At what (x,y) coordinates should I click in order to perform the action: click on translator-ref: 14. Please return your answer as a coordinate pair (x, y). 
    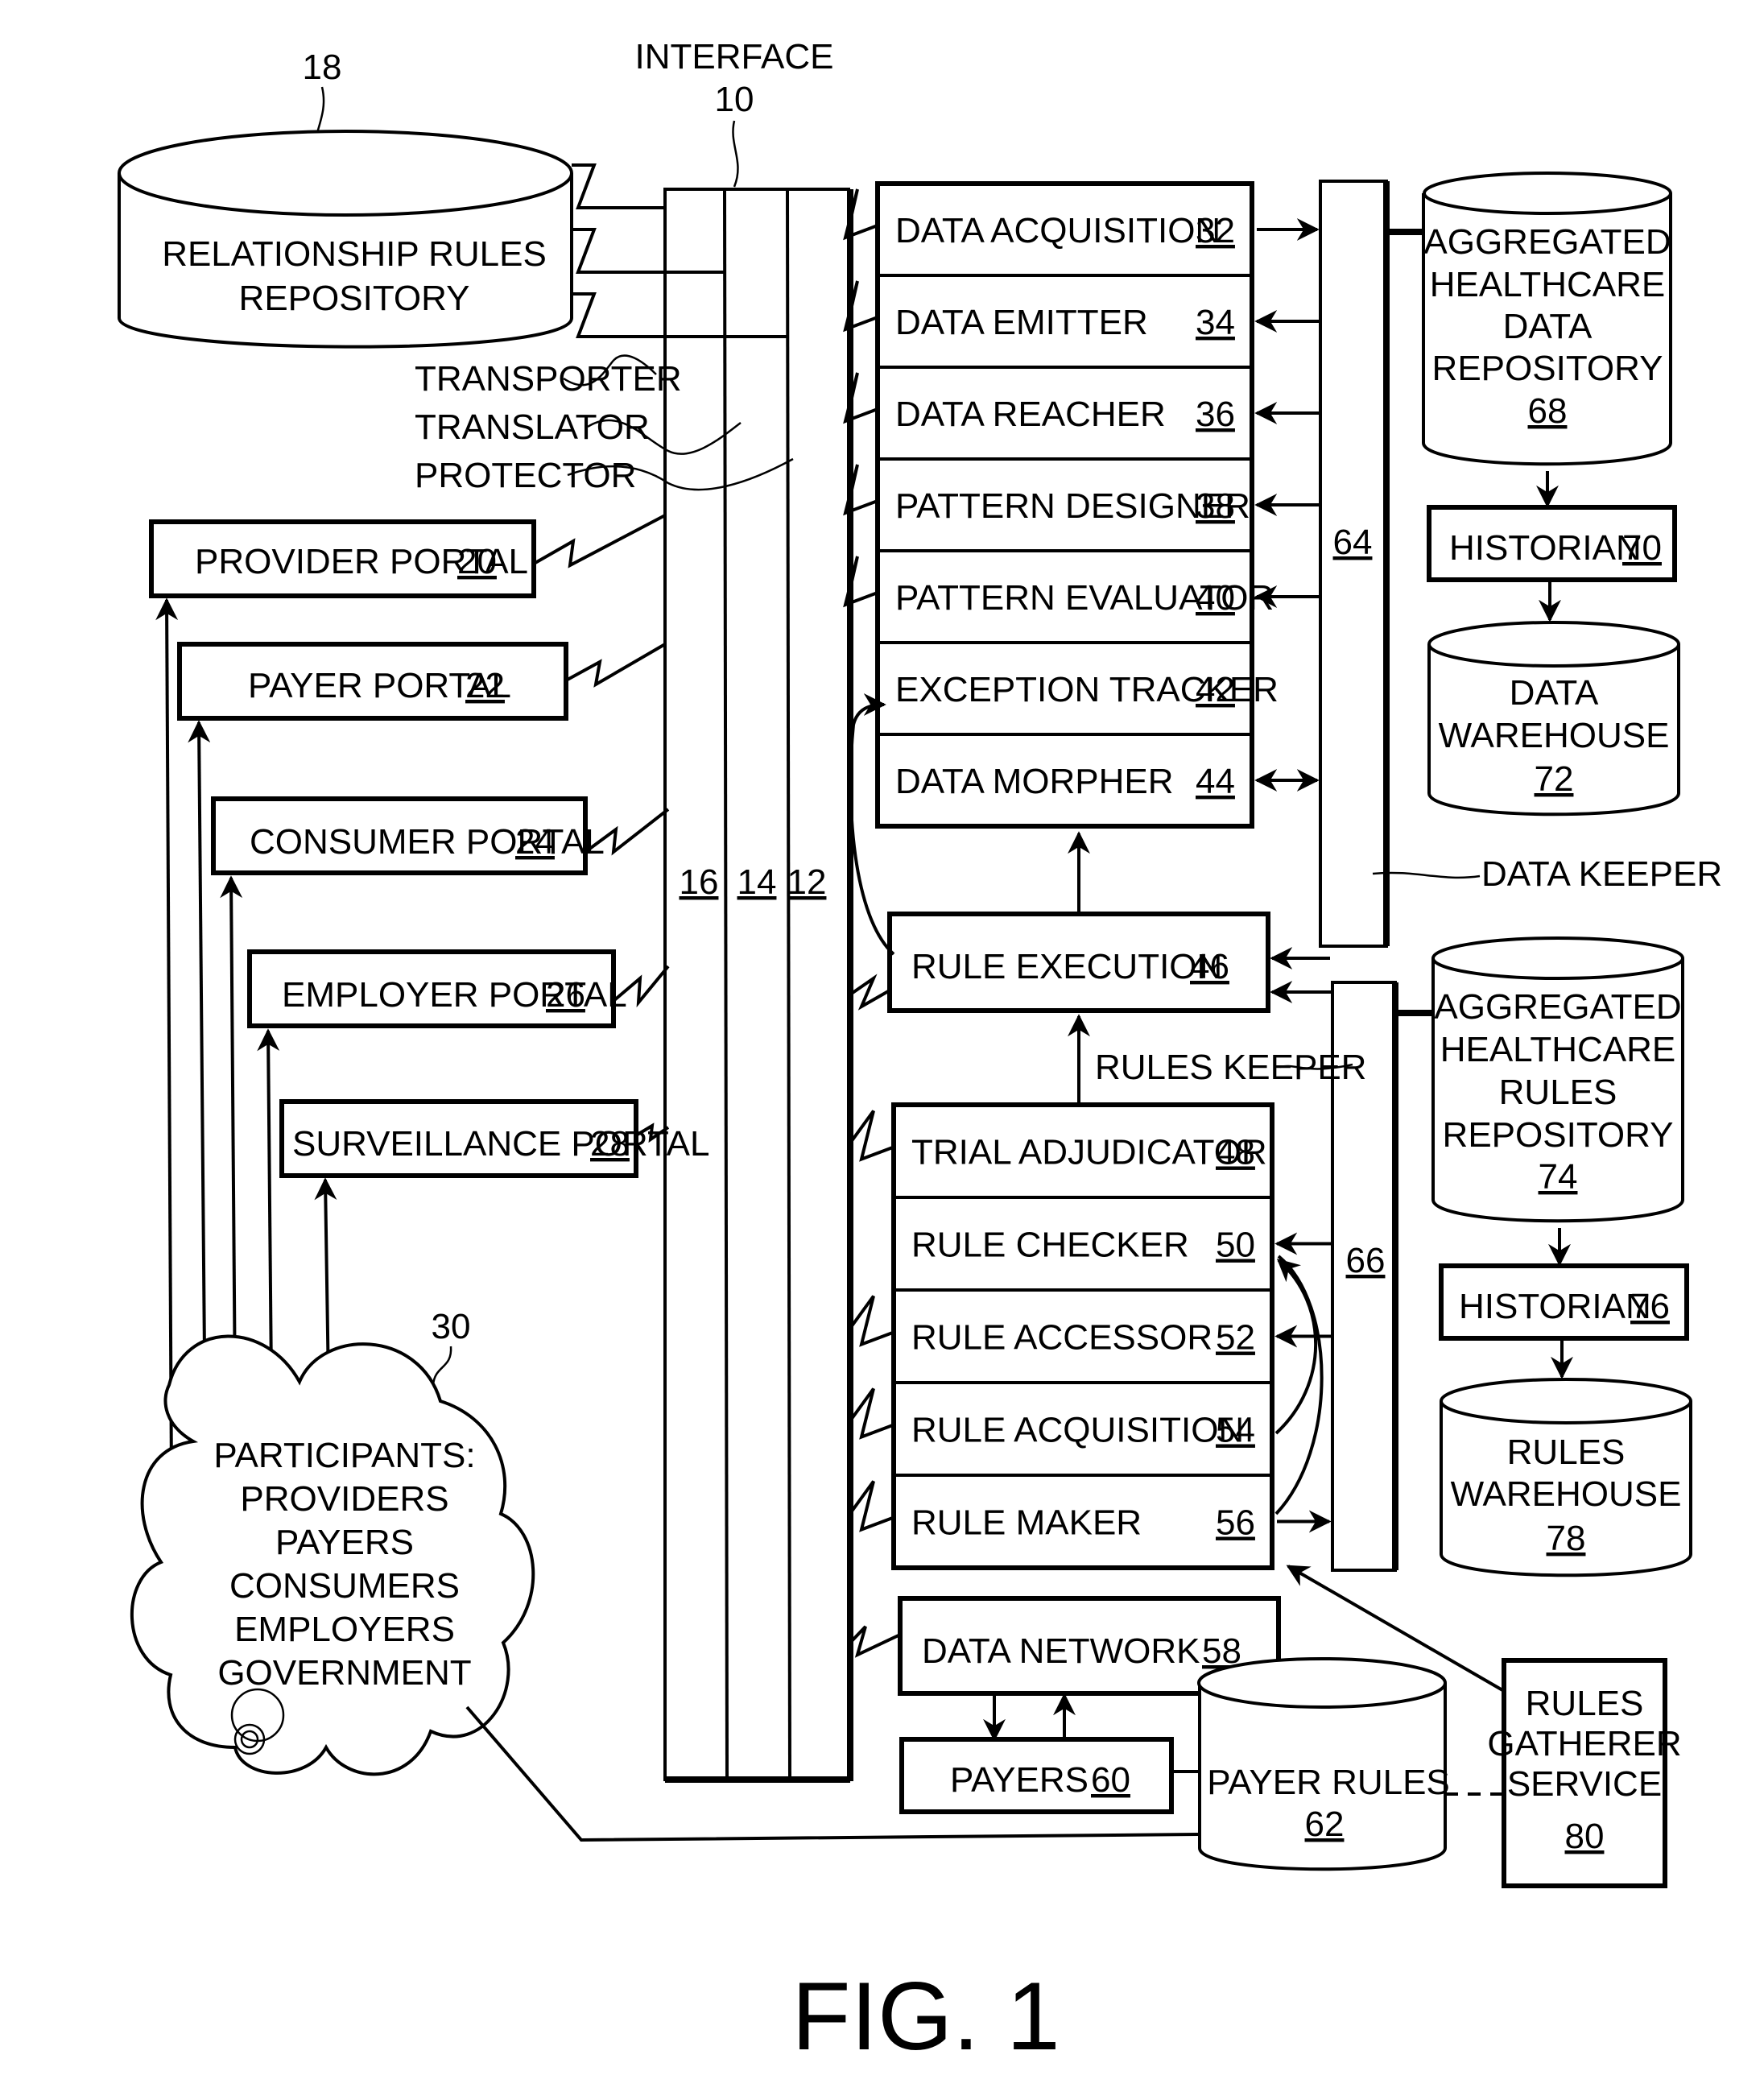
    Looking at the image, I should click on (757, 882).